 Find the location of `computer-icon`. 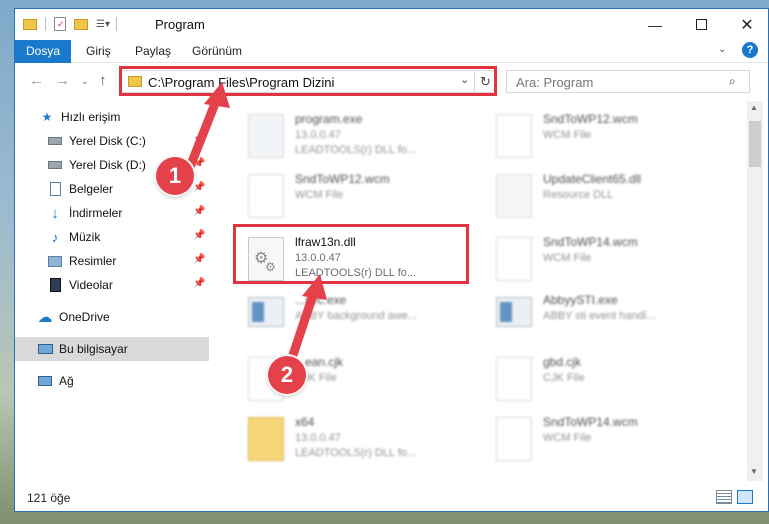

computer-icon is located at coordinates (45, 349).